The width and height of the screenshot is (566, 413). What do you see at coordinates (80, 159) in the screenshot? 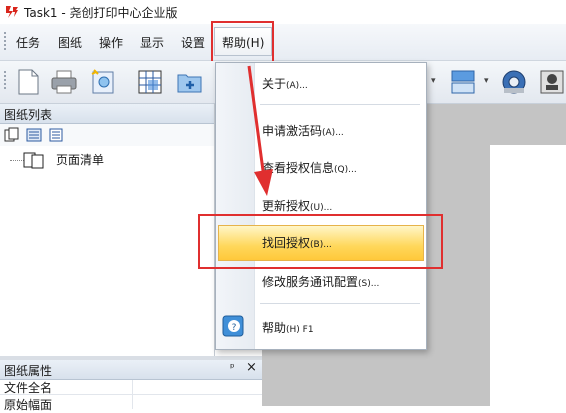
I see `tree-item-page-list: 页面清单` at bounding box center [80, 159].